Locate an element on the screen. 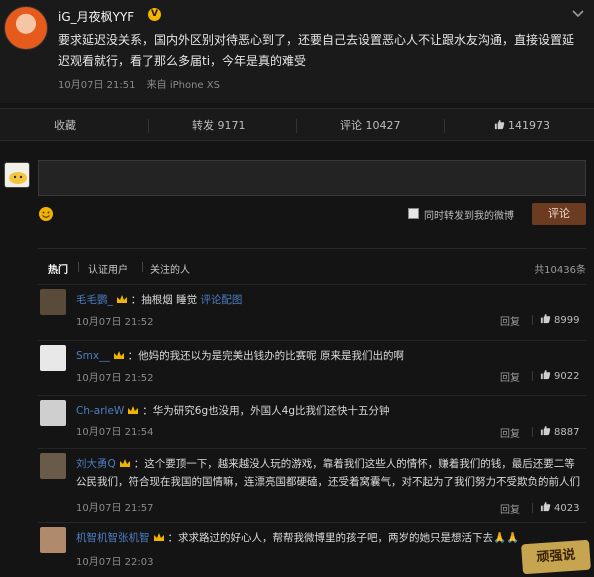  comment-text: ：他妈的我还以为是完美出钱办的比赛呢 原来是我们出的啊 is located at coordinates (265, 356).